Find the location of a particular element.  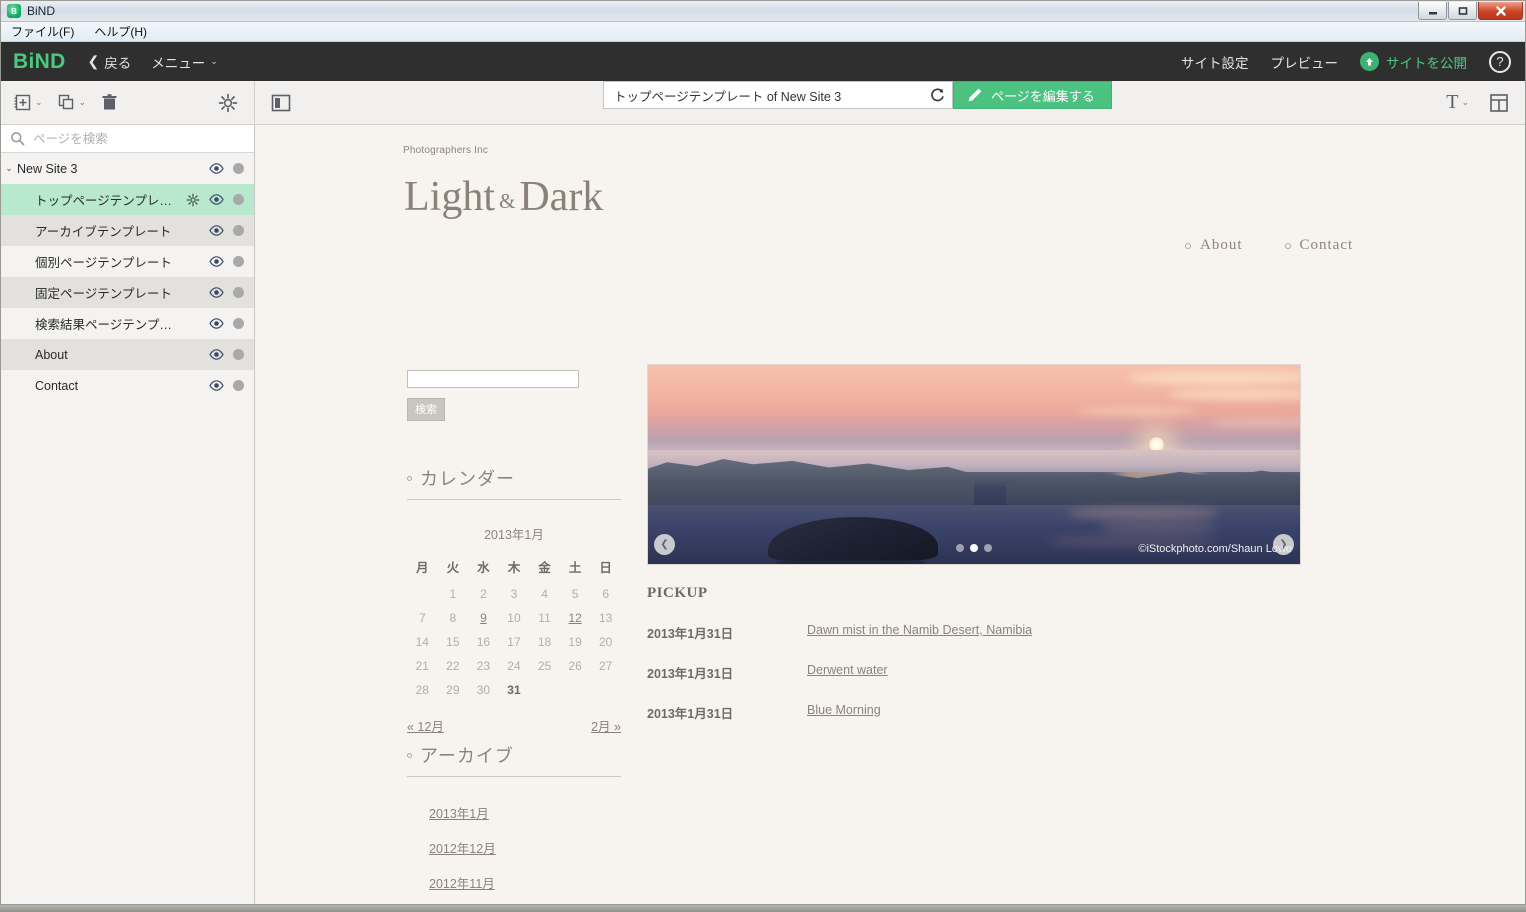

page-search-field is located at coordinates (127, 139).